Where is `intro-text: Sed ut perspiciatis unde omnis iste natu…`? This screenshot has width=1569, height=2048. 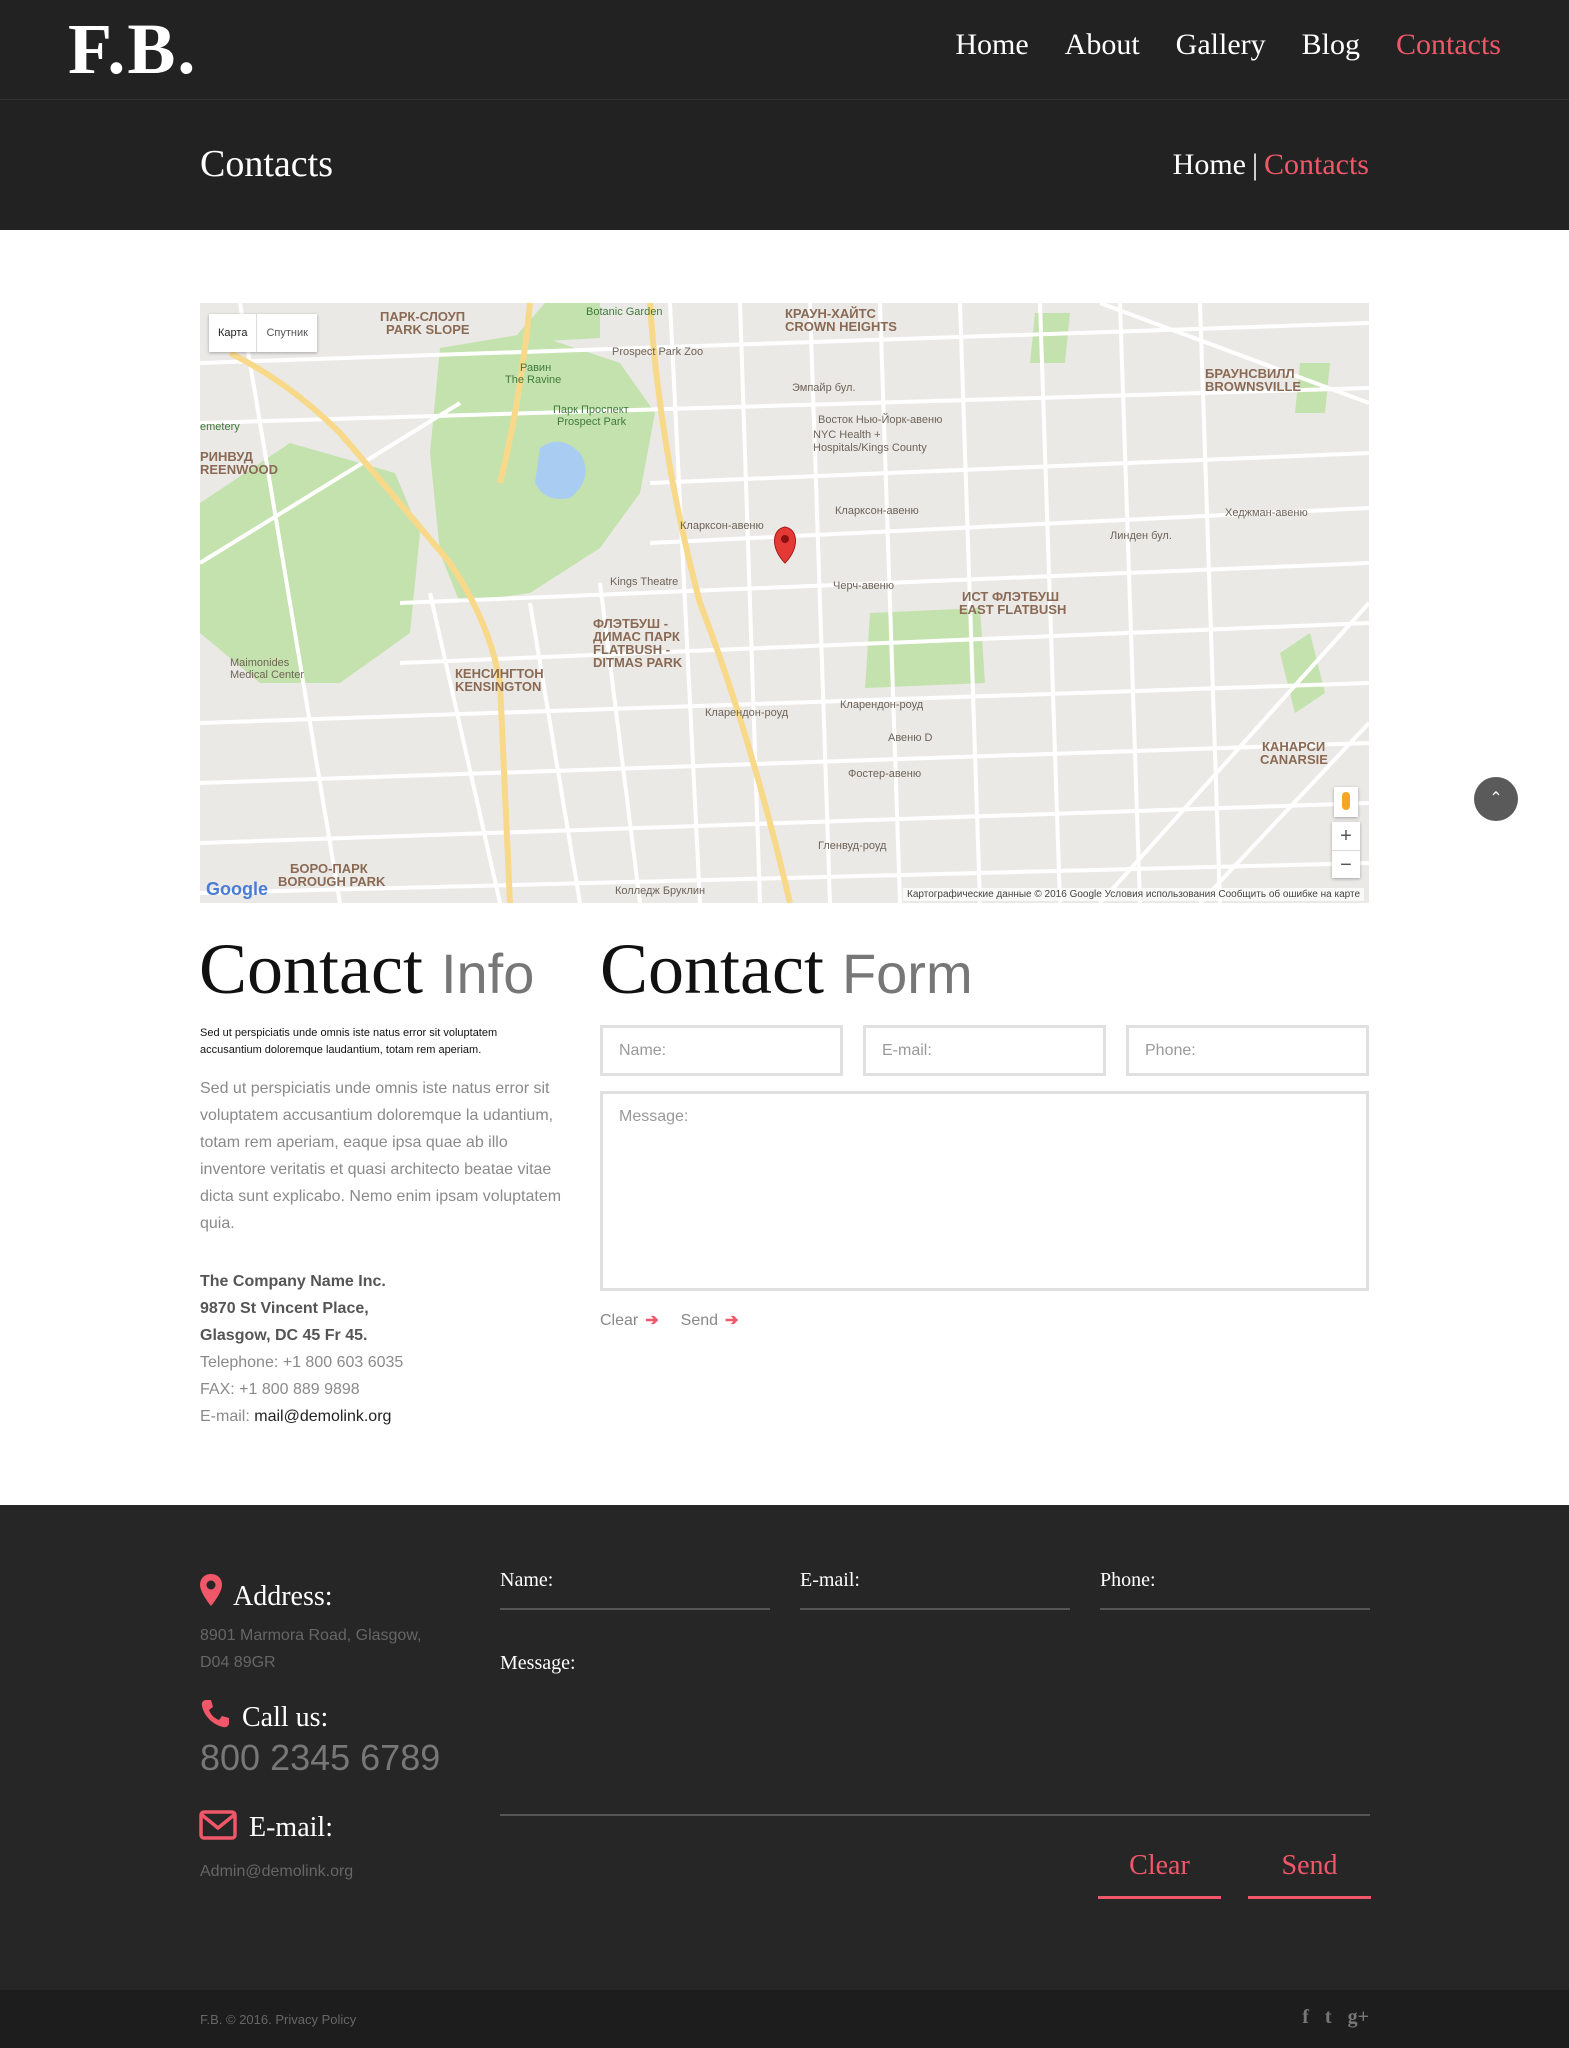
intro-text: Sed ut perspiciatis unde omnis iste natu… is located at coordinates (381, 1156).